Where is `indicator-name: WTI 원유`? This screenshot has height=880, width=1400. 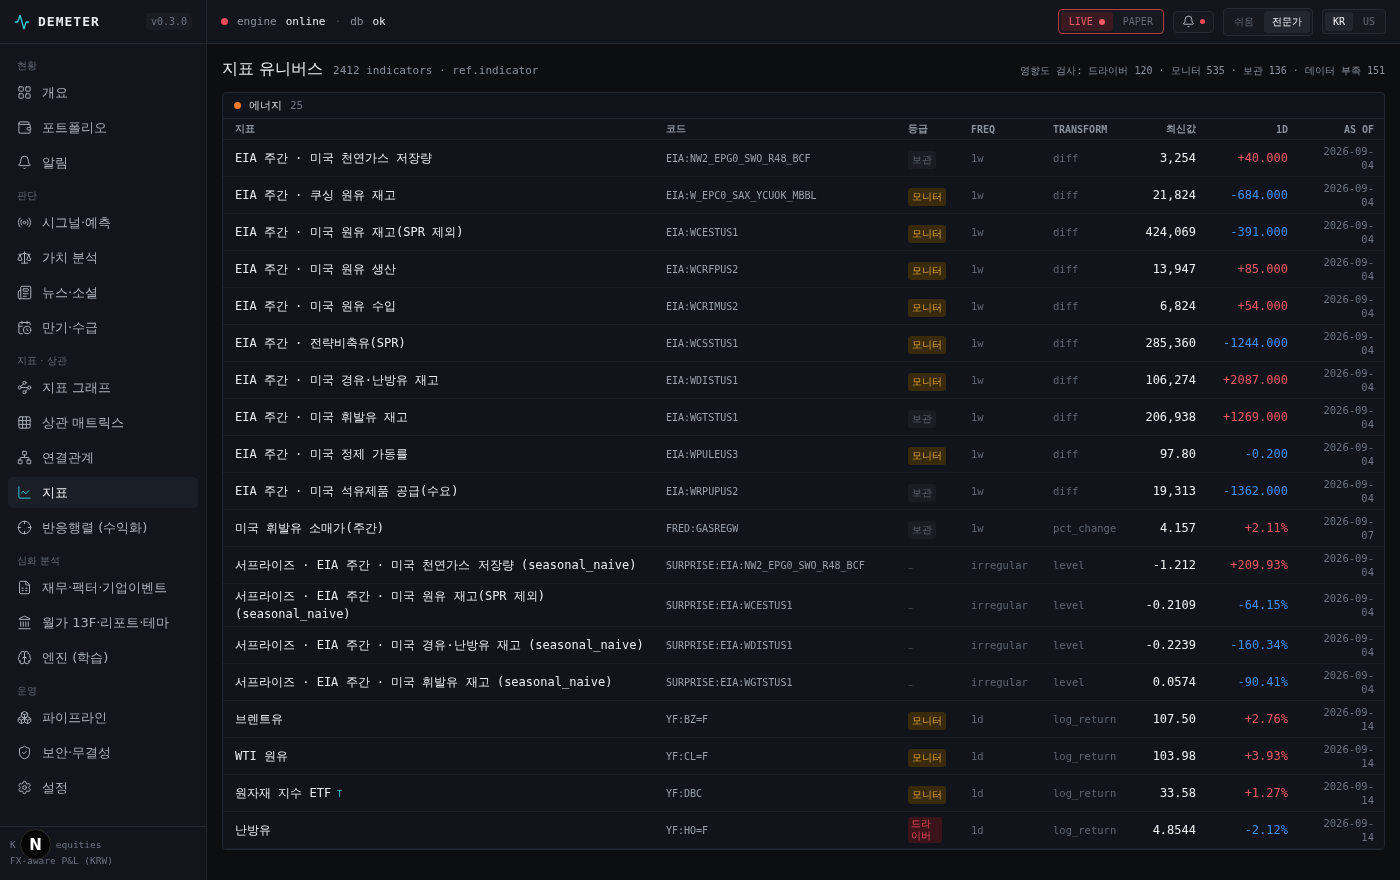 indicator-name: WTI 원유 is located at coordinates (261, 756).